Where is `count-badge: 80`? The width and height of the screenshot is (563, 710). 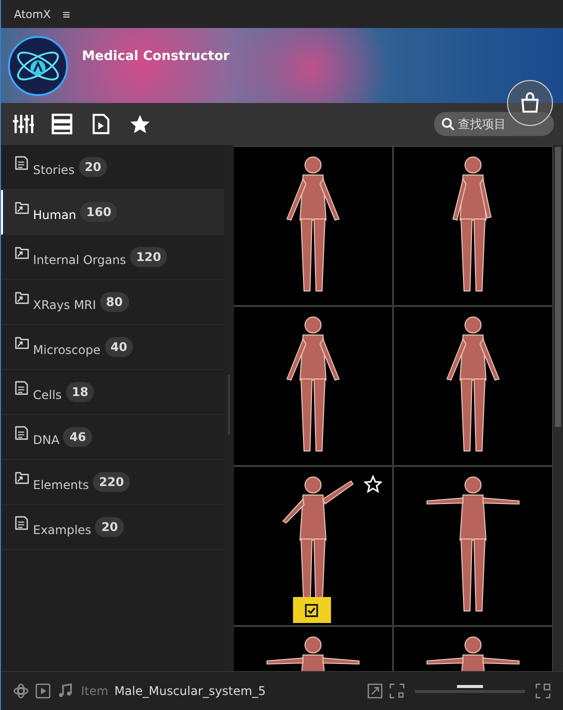
count-badge: 80 is located at coordinates (114, 302).